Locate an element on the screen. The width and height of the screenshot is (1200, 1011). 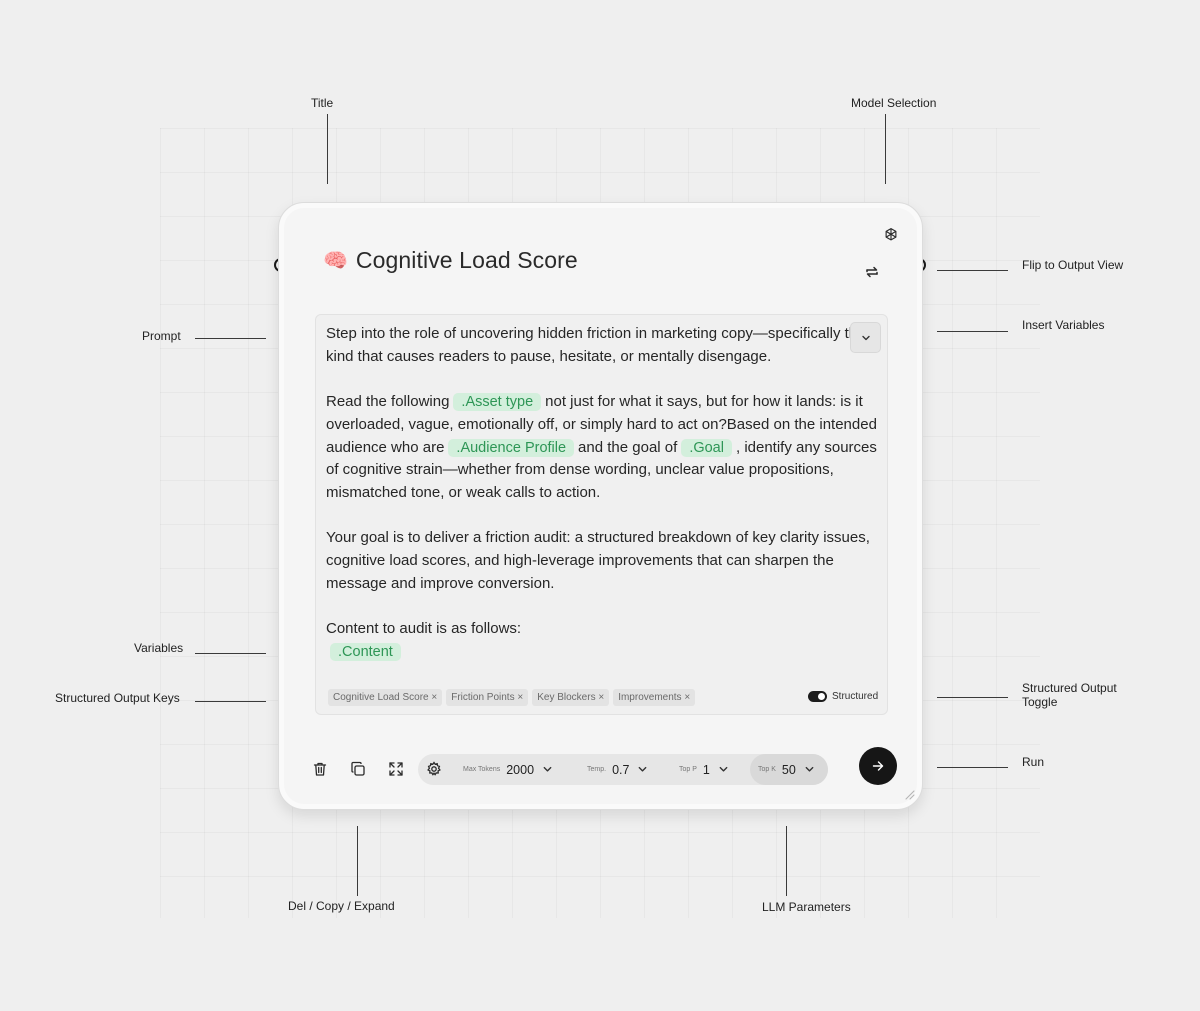
annotation-variables: Variables is located at coordinates (159, 648).